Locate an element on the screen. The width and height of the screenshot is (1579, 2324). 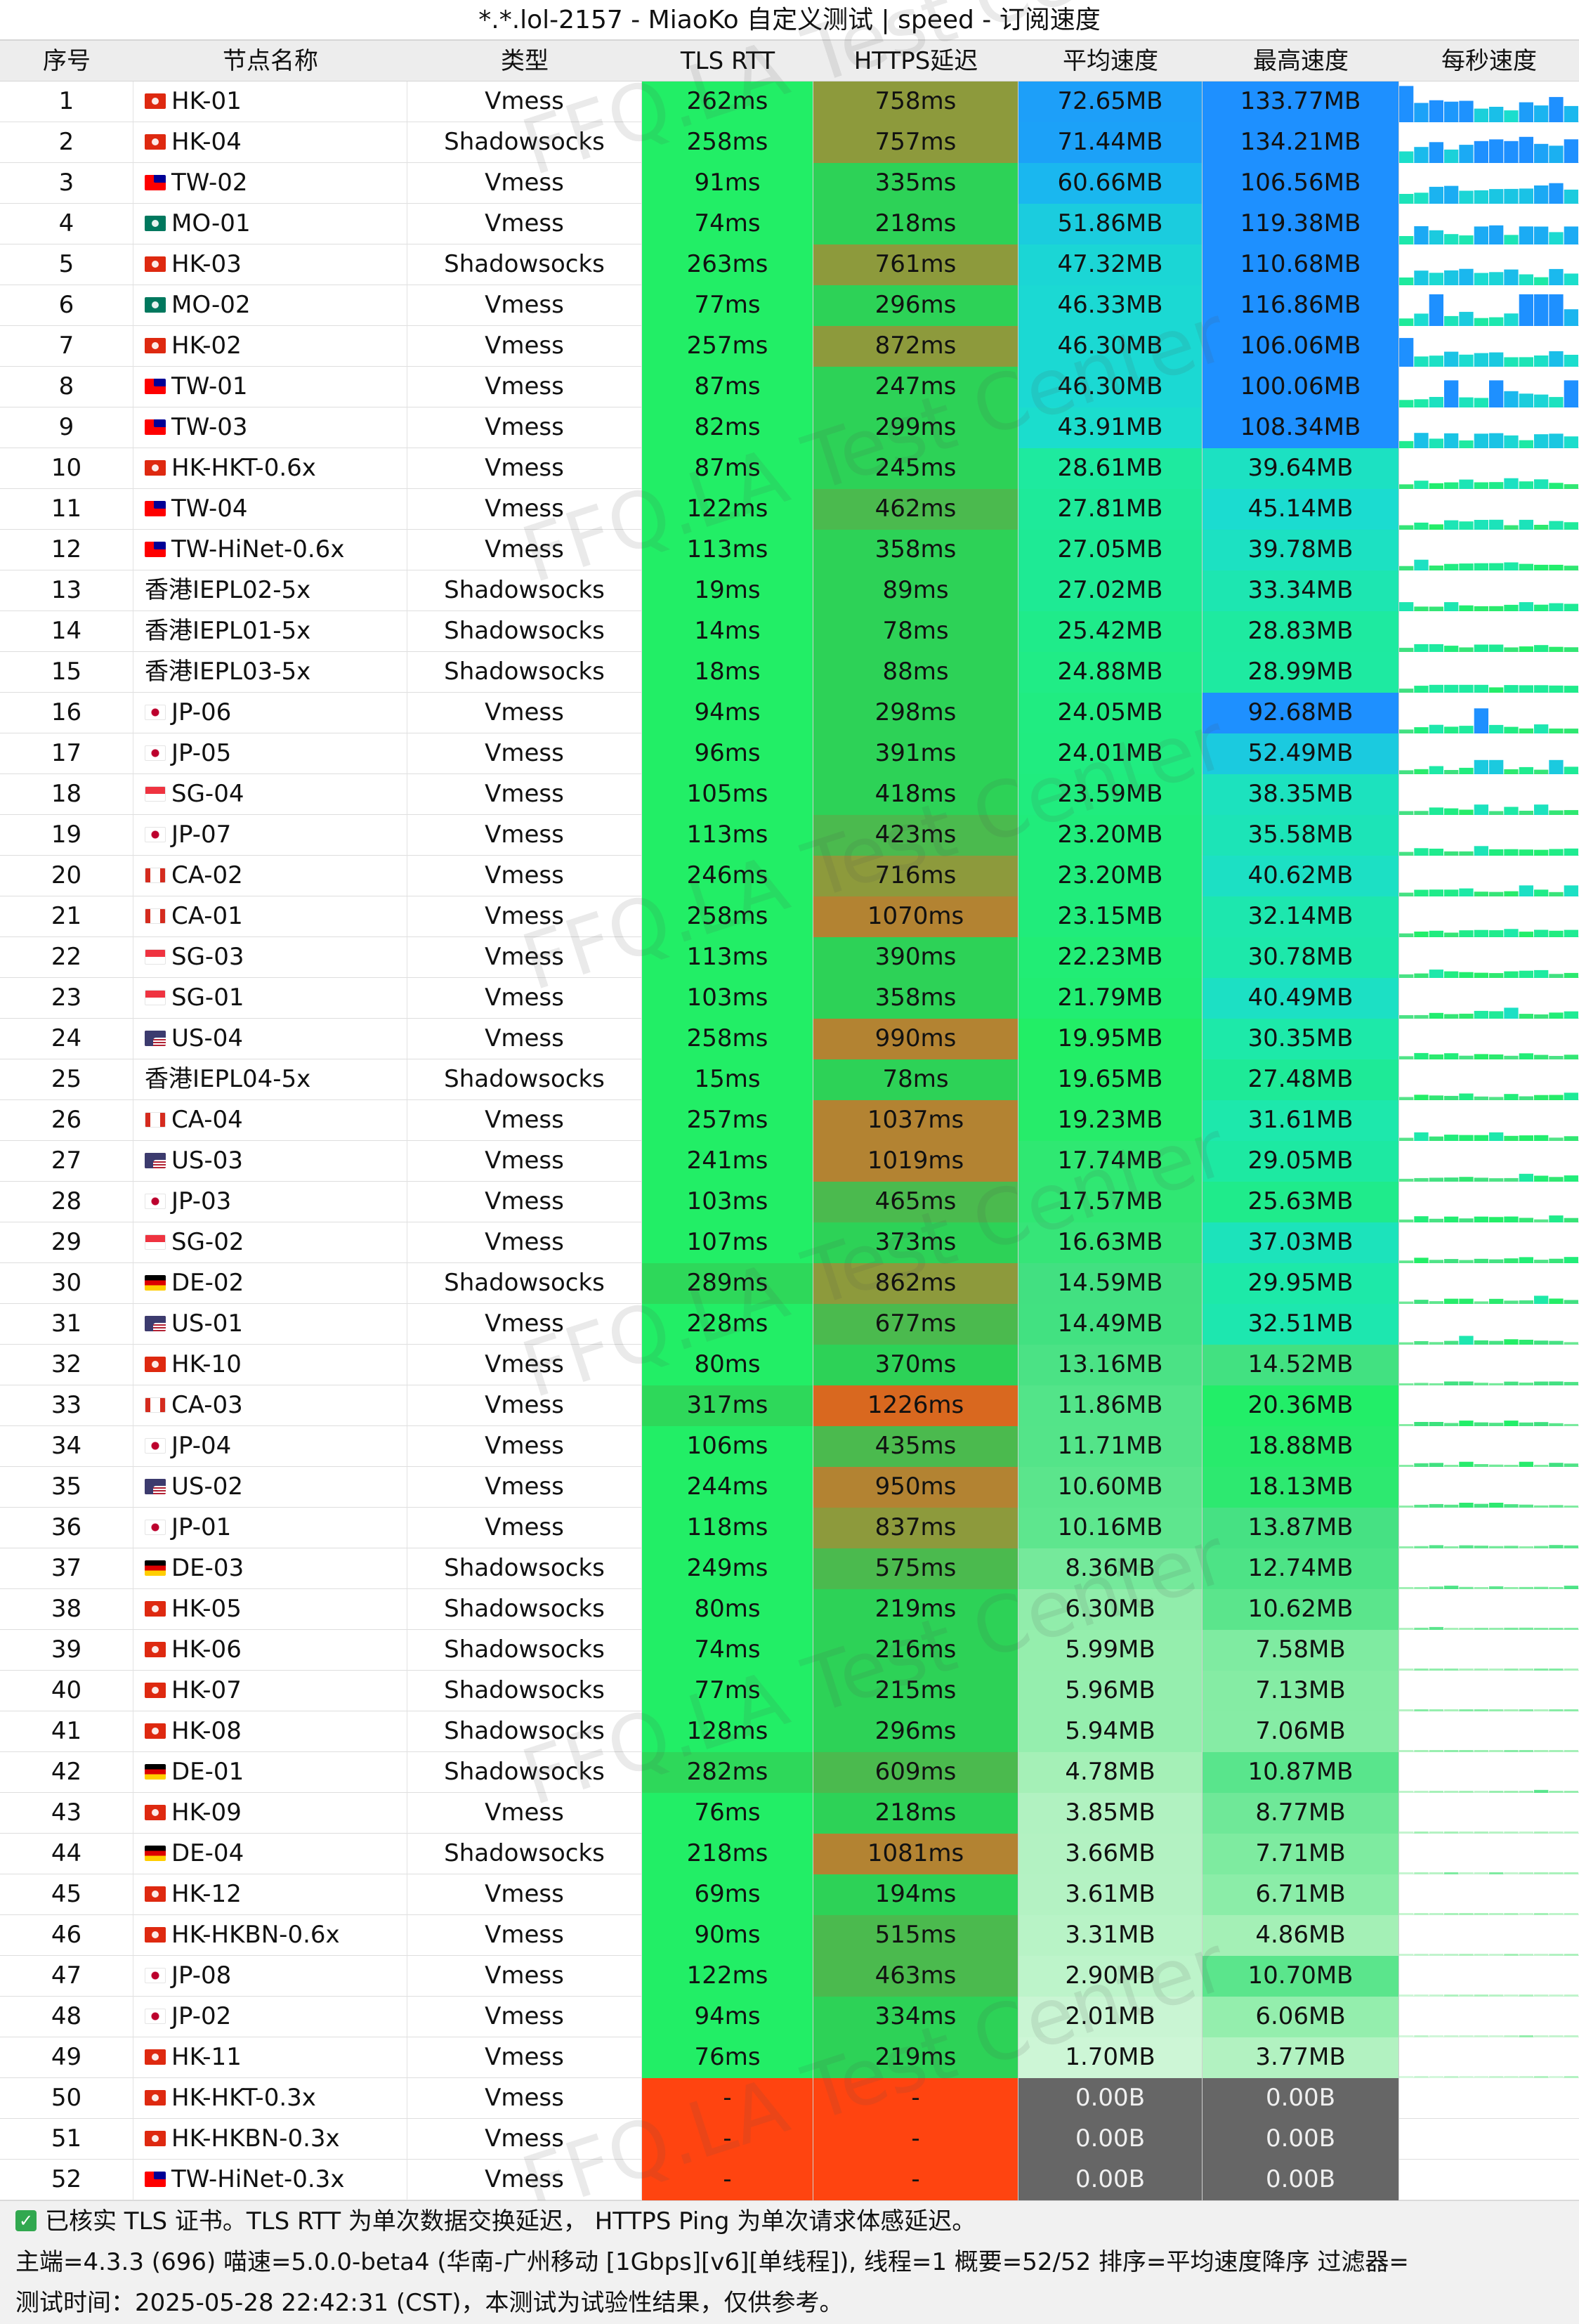
header-name: 节点名称 is located at coordinates (270, 61).